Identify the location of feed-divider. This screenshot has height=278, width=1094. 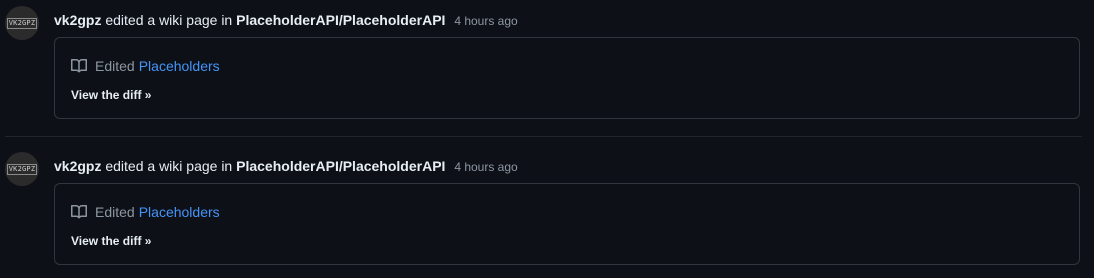
(543, 136).